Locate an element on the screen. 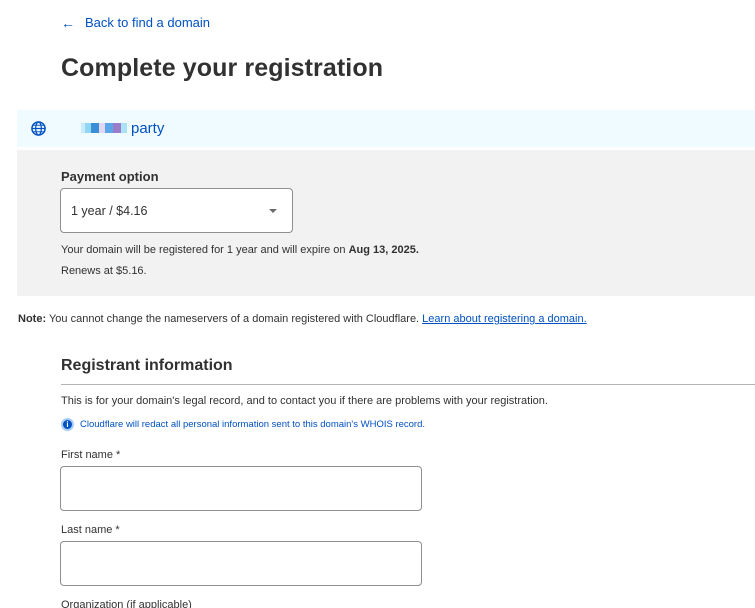 This screenshot has height=608, width=755. redacted-domain-name is located at coordinates (104, 128).